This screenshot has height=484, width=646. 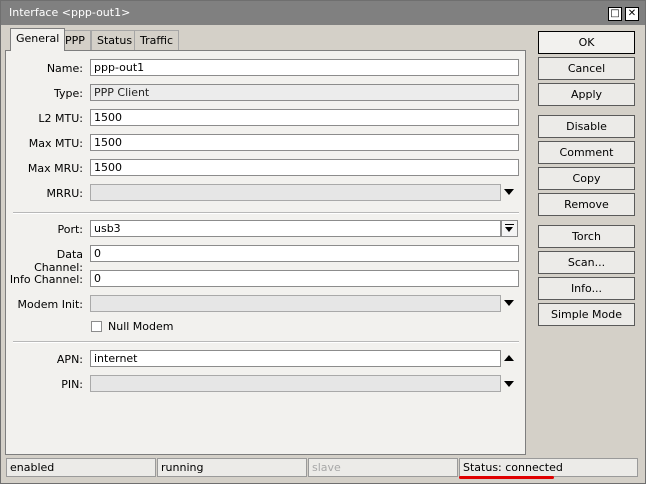 What do you see at coordinates (141, 326) in the screenshot?
I see `null-modem-label: Null Modem` at bounding box center [141, 326].